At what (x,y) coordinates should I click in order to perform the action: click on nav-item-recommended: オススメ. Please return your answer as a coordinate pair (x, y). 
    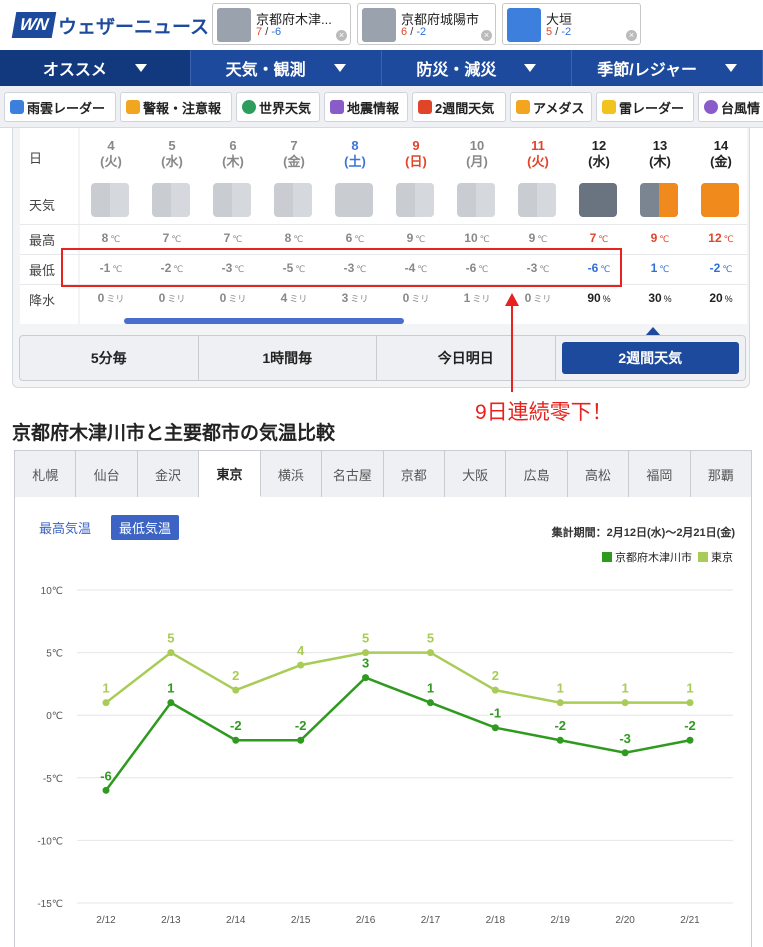
    Looking at the image, I should click on (95, 68).